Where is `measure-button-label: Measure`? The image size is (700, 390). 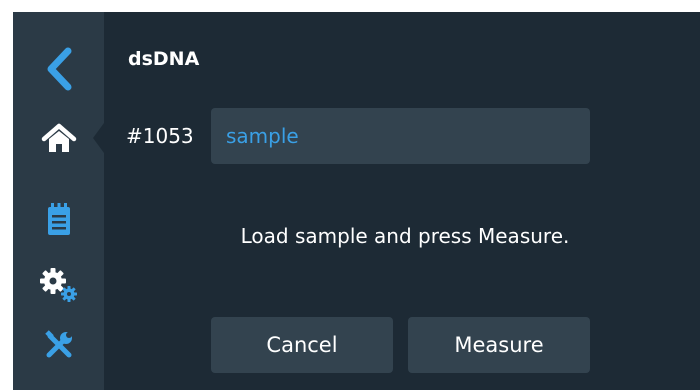 measure-button-label: Measure is located at coordinates (499, 345).